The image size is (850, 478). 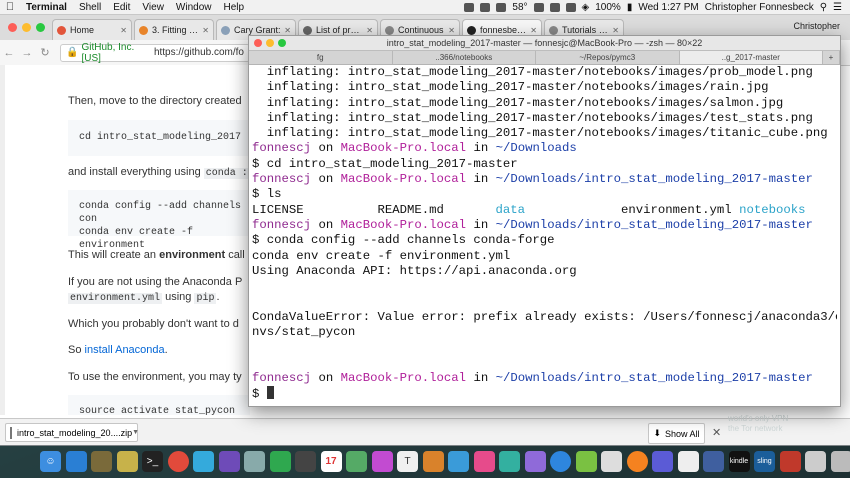 I want to click on back-icon: ←, so click(x=9, y=53).